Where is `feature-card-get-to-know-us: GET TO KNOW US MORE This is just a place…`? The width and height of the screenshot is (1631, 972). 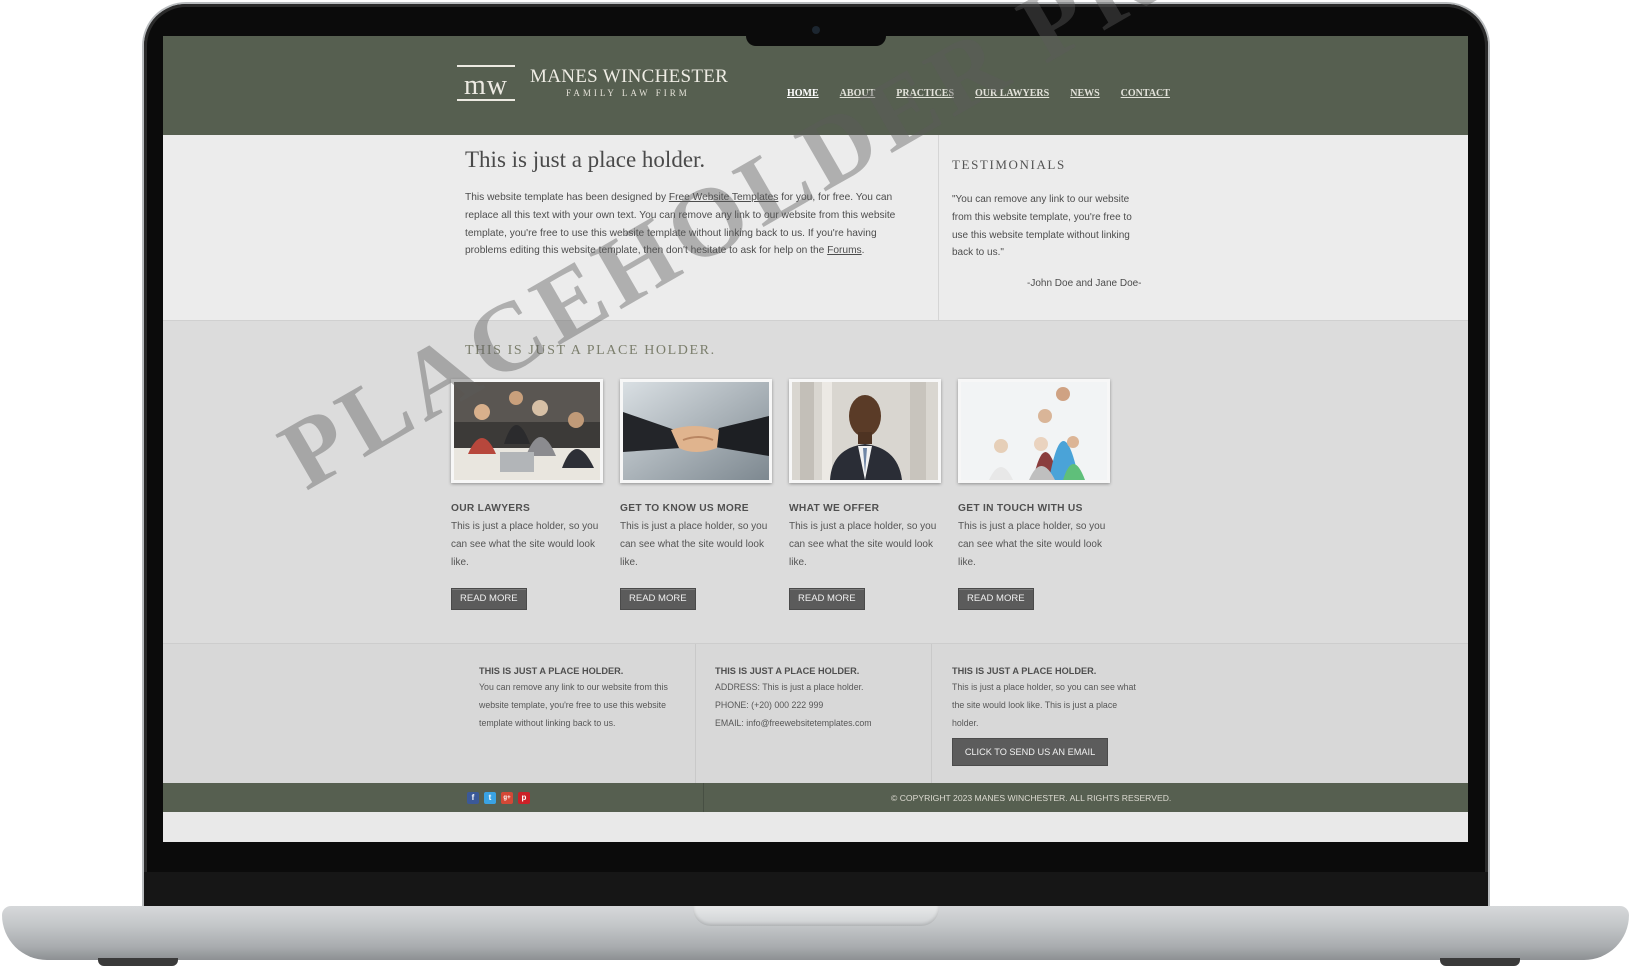
feature-card-get-to-know-us: GET TO KNOW US MORE This is just a place… is located at coordinates (696, 495).